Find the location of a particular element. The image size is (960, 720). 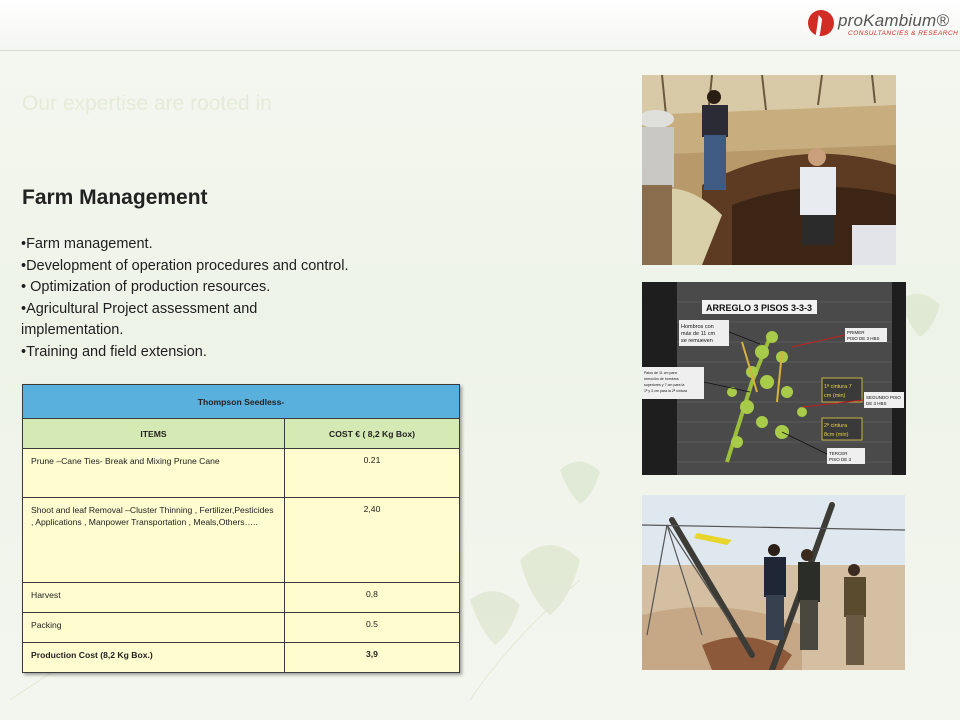

table-title: Thompson Seedless- is located at coordinates (241, 401).